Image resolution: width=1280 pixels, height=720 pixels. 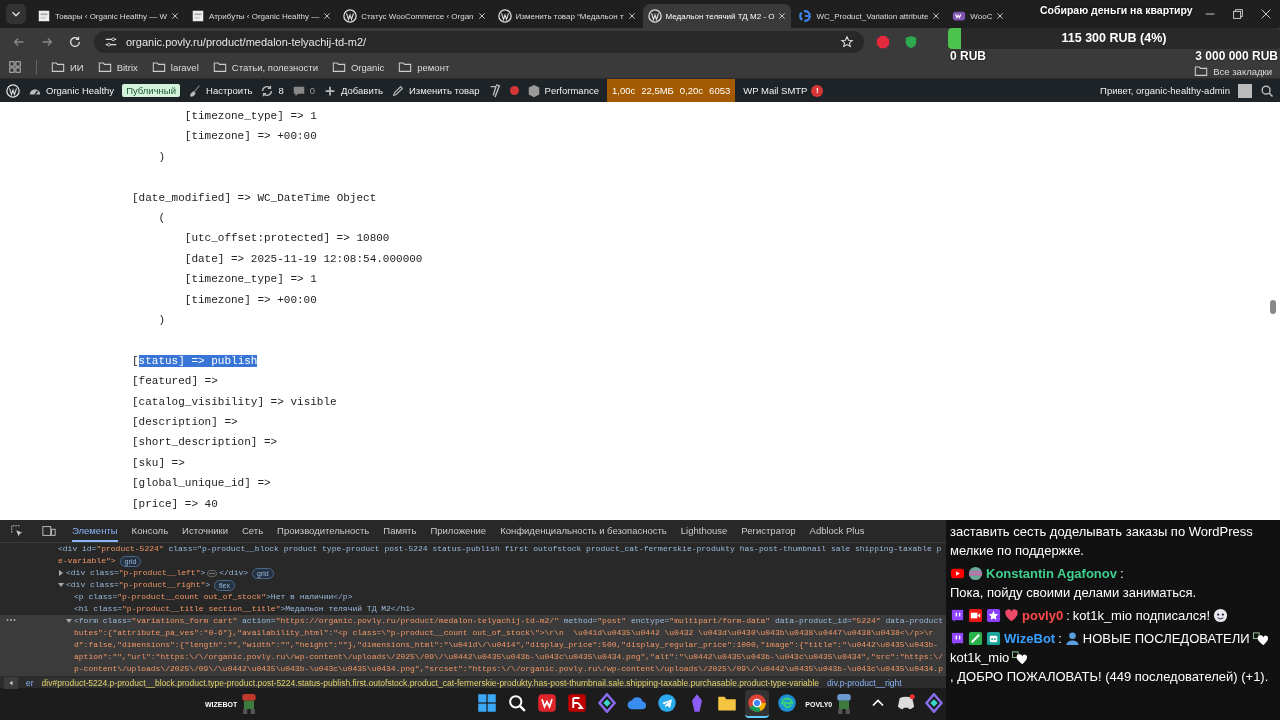 What do you see at coordinates (323, 531) in the screenshot?
I see `devtools-tab: Производительность` at bounding box center [323, 531].